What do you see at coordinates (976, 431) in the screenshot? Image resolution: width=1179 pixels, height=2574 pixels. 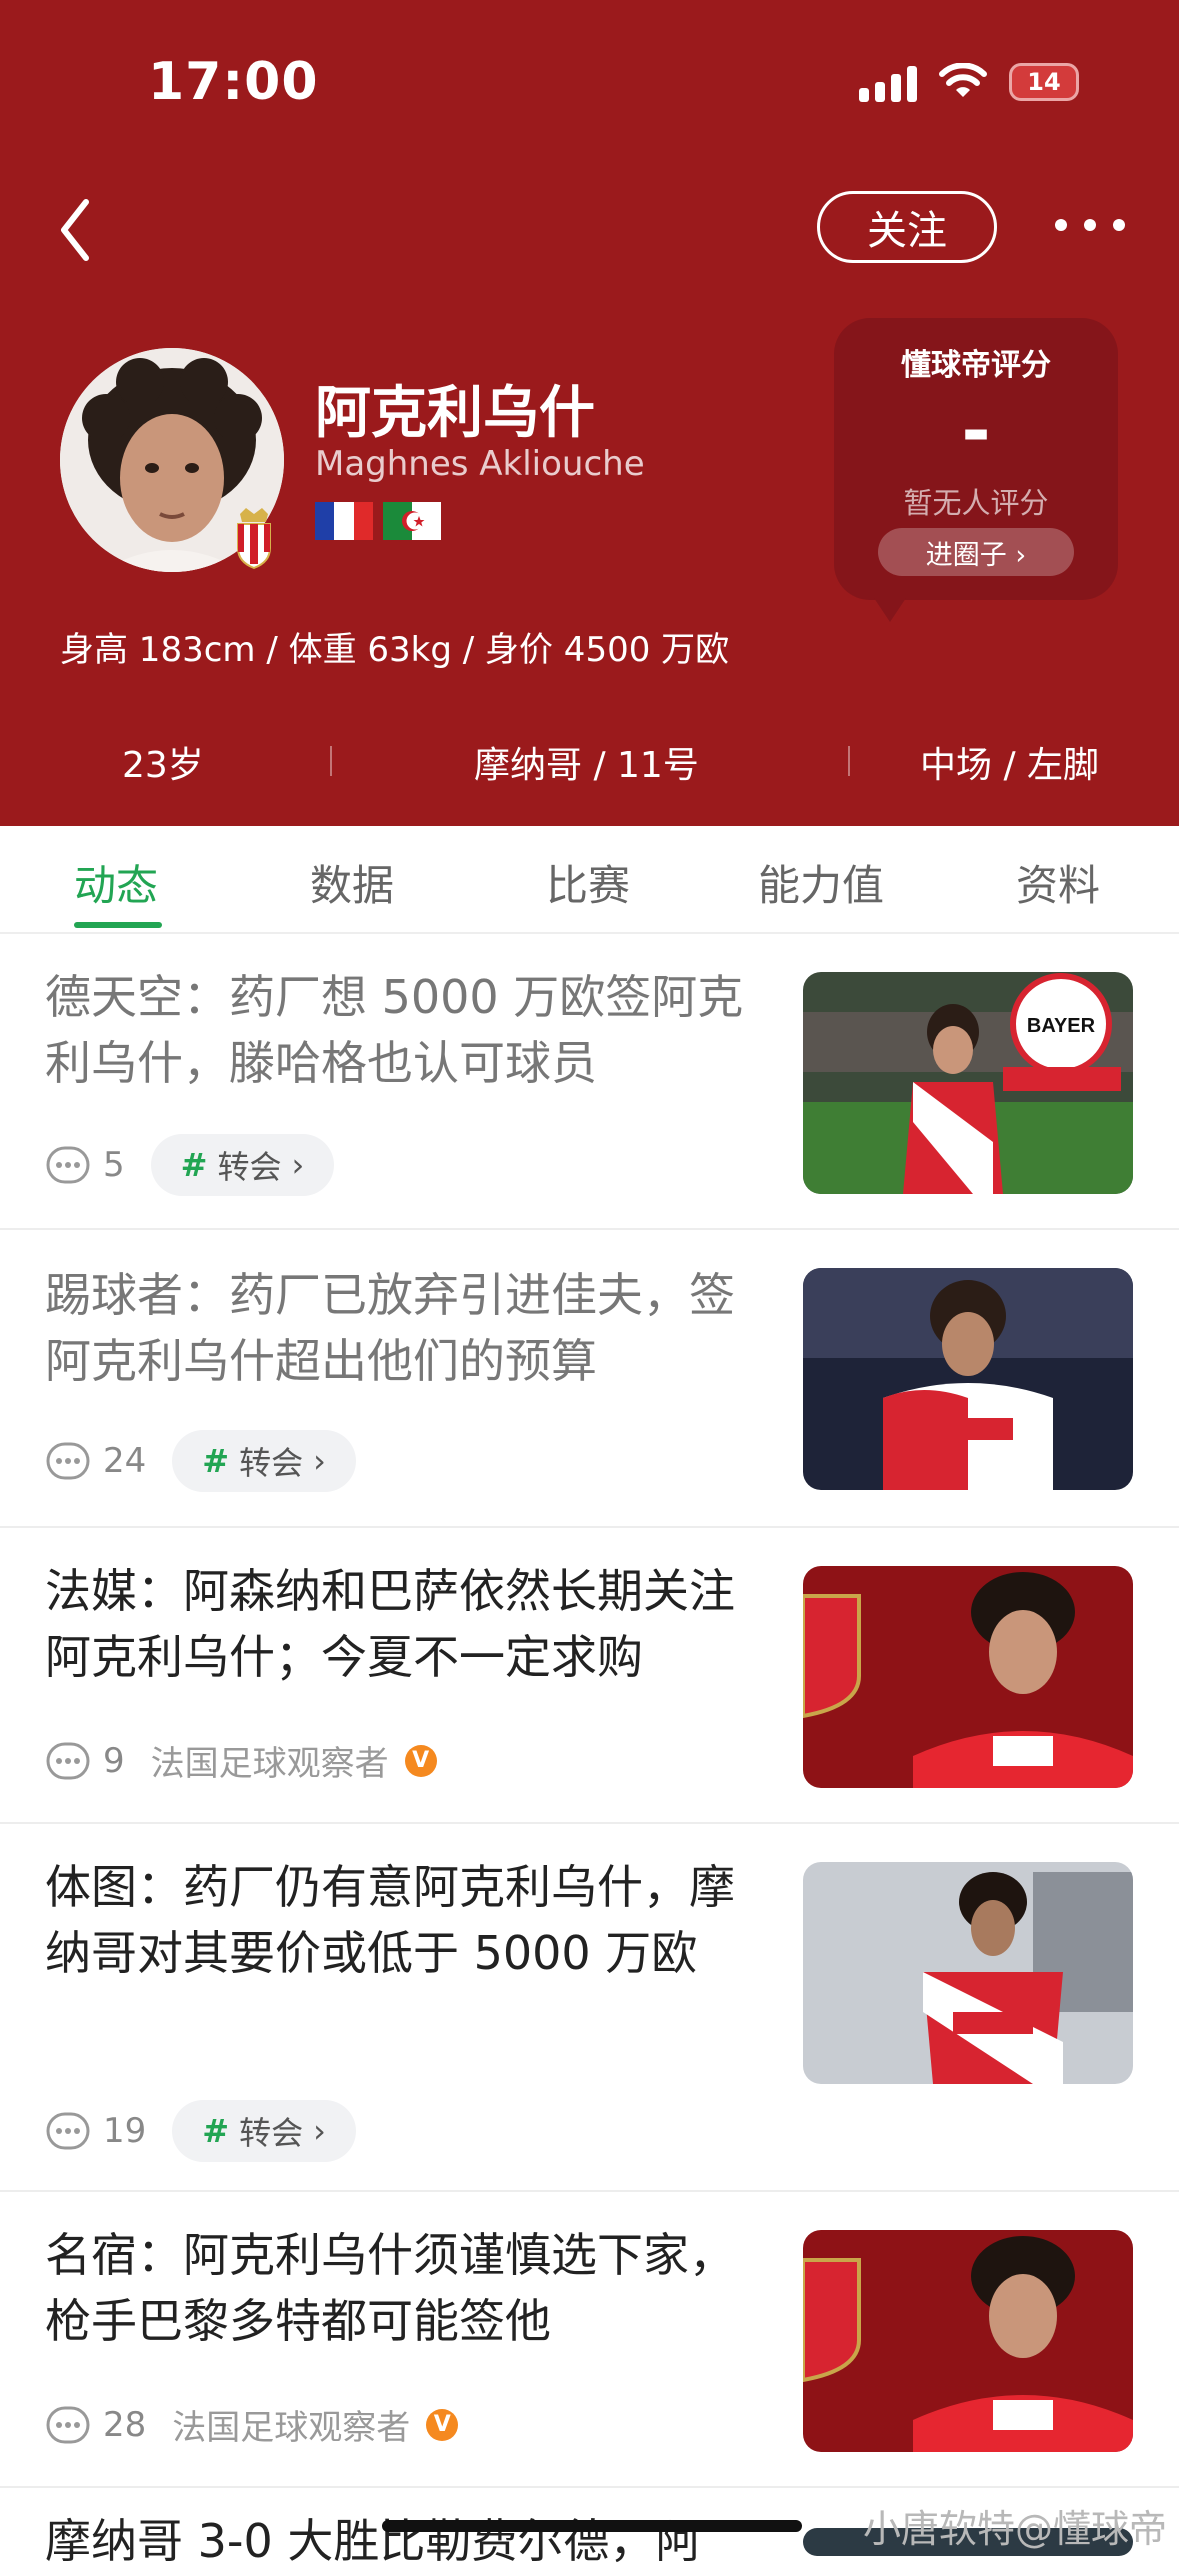 I see `rating-value: -` at bounding box center [976, 431].